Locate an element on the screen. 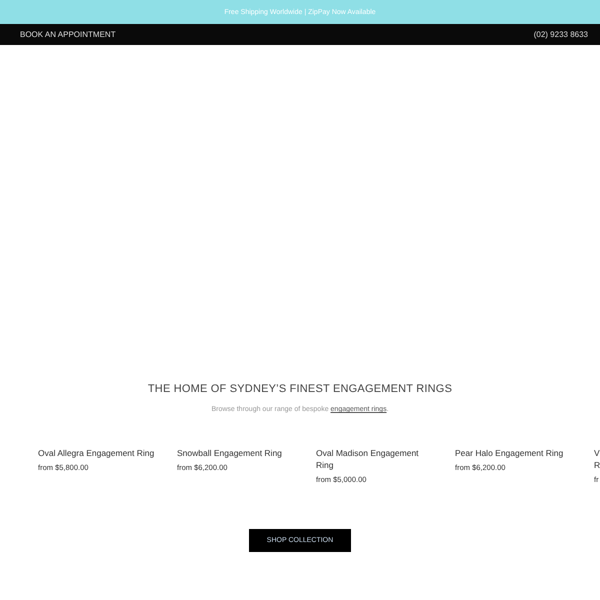  section-heading: THE HOME OF SYDNEY’S FINEST ENGAGEMENT RINGS is located at coordinates (300, 389).